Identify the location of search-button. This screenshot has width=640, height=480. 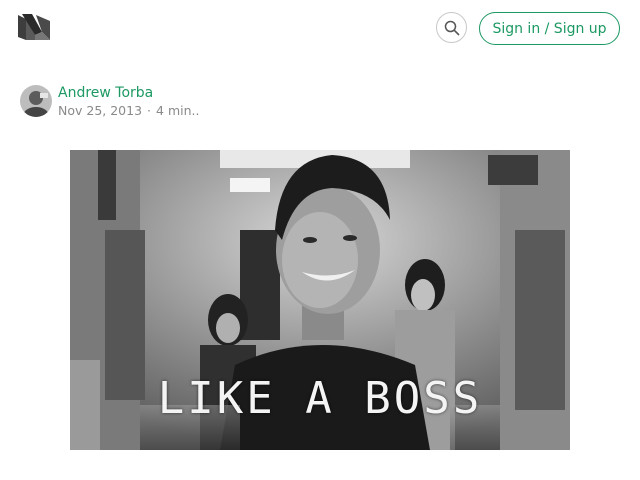
(451, 27).